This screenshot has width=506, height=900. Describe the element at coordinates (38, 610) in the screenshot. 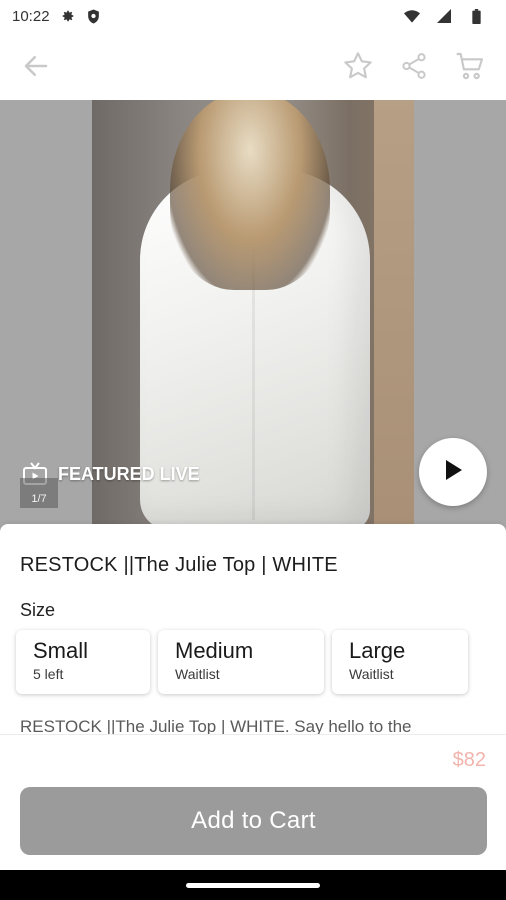

I see `size-label: Size` at that location.